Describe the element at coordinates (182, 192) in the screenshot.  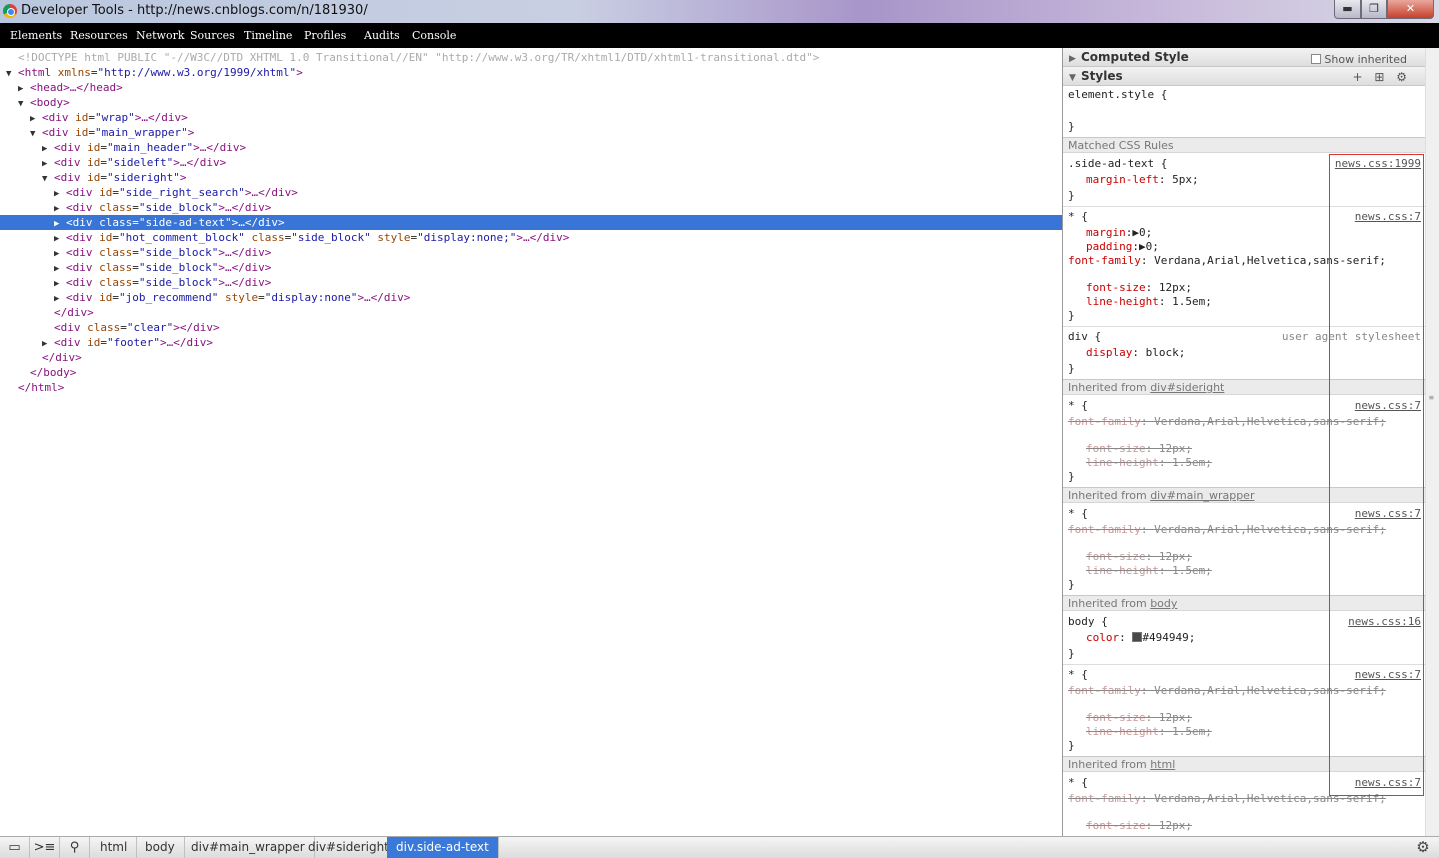
I see `attr-value: "side_right_search"` at that location.